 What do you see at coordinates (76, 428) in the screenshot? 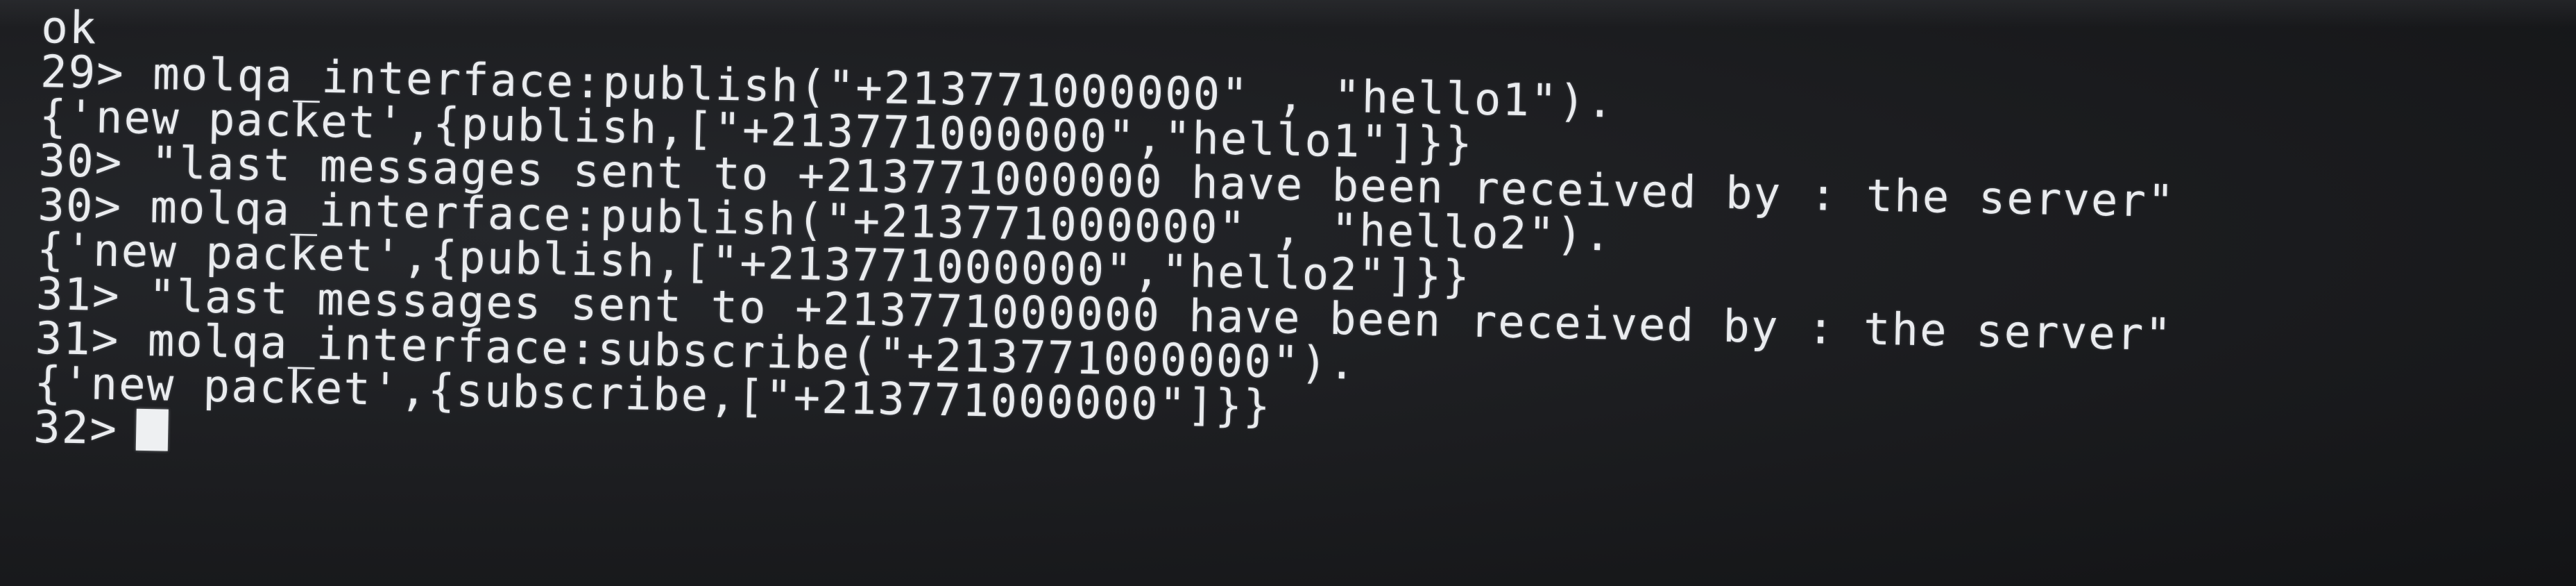
I see `prompt-label: 32>` at bounding box center [76, 428].